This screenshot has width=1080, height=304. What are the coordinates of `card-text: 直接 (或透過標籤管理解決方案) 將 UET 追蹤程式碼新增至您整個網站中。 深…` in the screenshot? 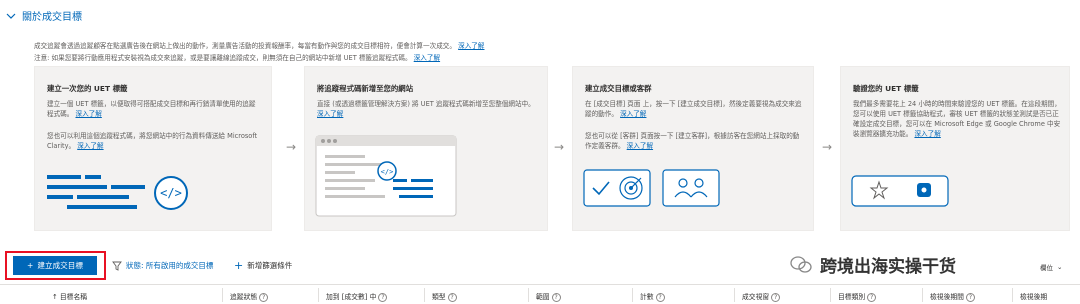 It's located at (426, 109).